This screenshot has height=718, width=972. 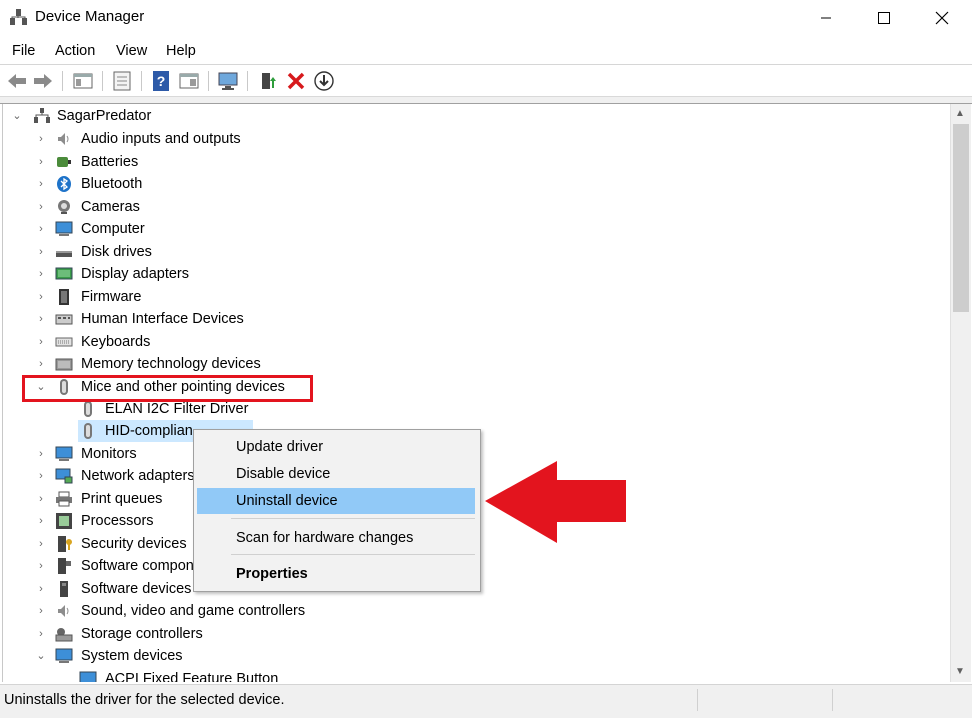 What do you see at coordinates (473, 139) in the screenshot?
I see `tree-category: › Audio inputs and outputs` at bounding box center [473, 139].